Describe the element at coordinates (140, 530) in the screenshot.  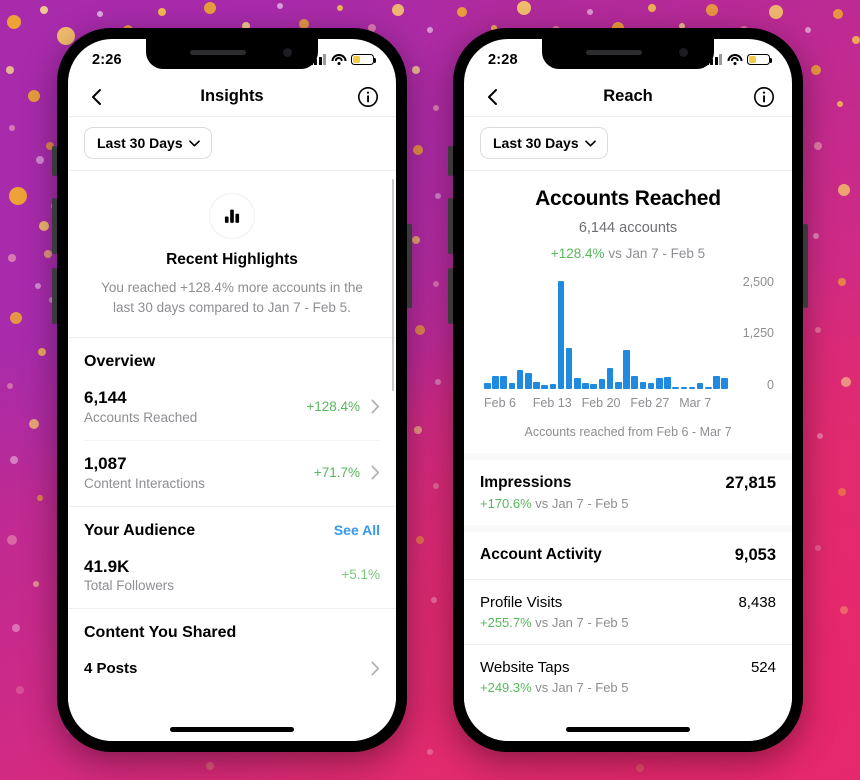
I see `your-audience-title: Your Audience` at that location.